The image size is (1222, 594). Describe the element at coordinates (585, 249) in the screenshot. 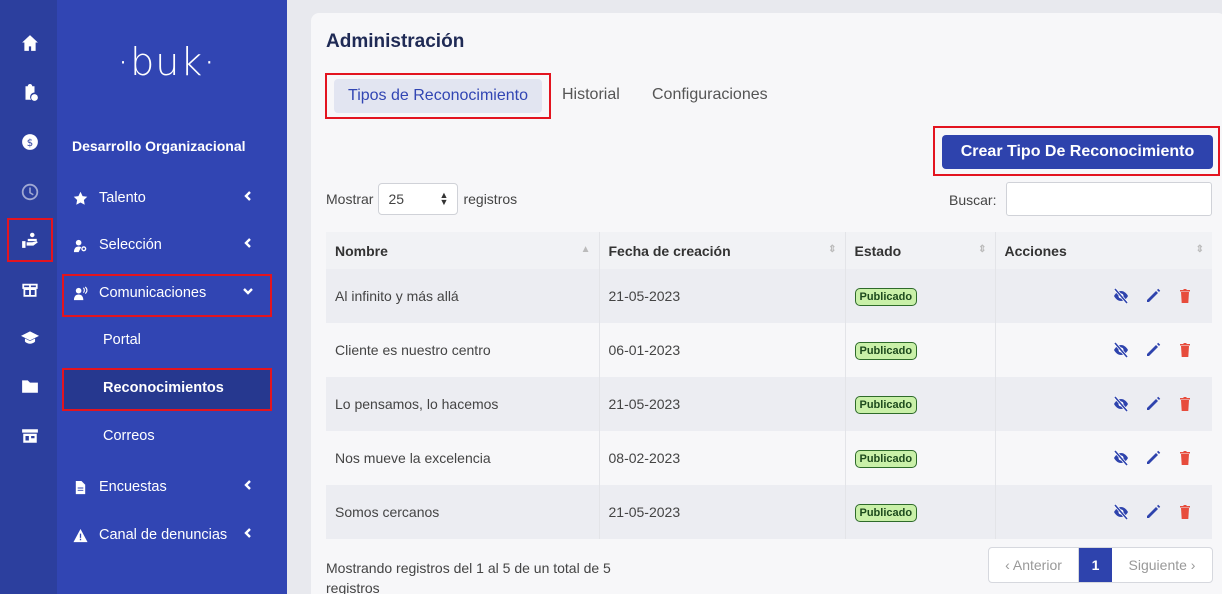

I see `sort-asc-icon: ▲` at that location.